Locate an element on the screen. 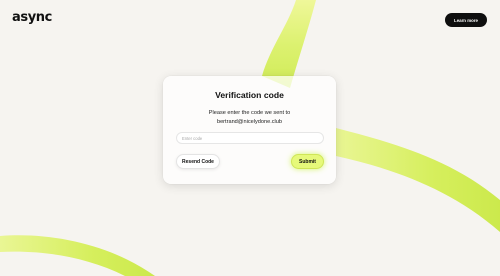  recipient-email: bertrand@nicelydone.club is located at coordinates (249, 121).